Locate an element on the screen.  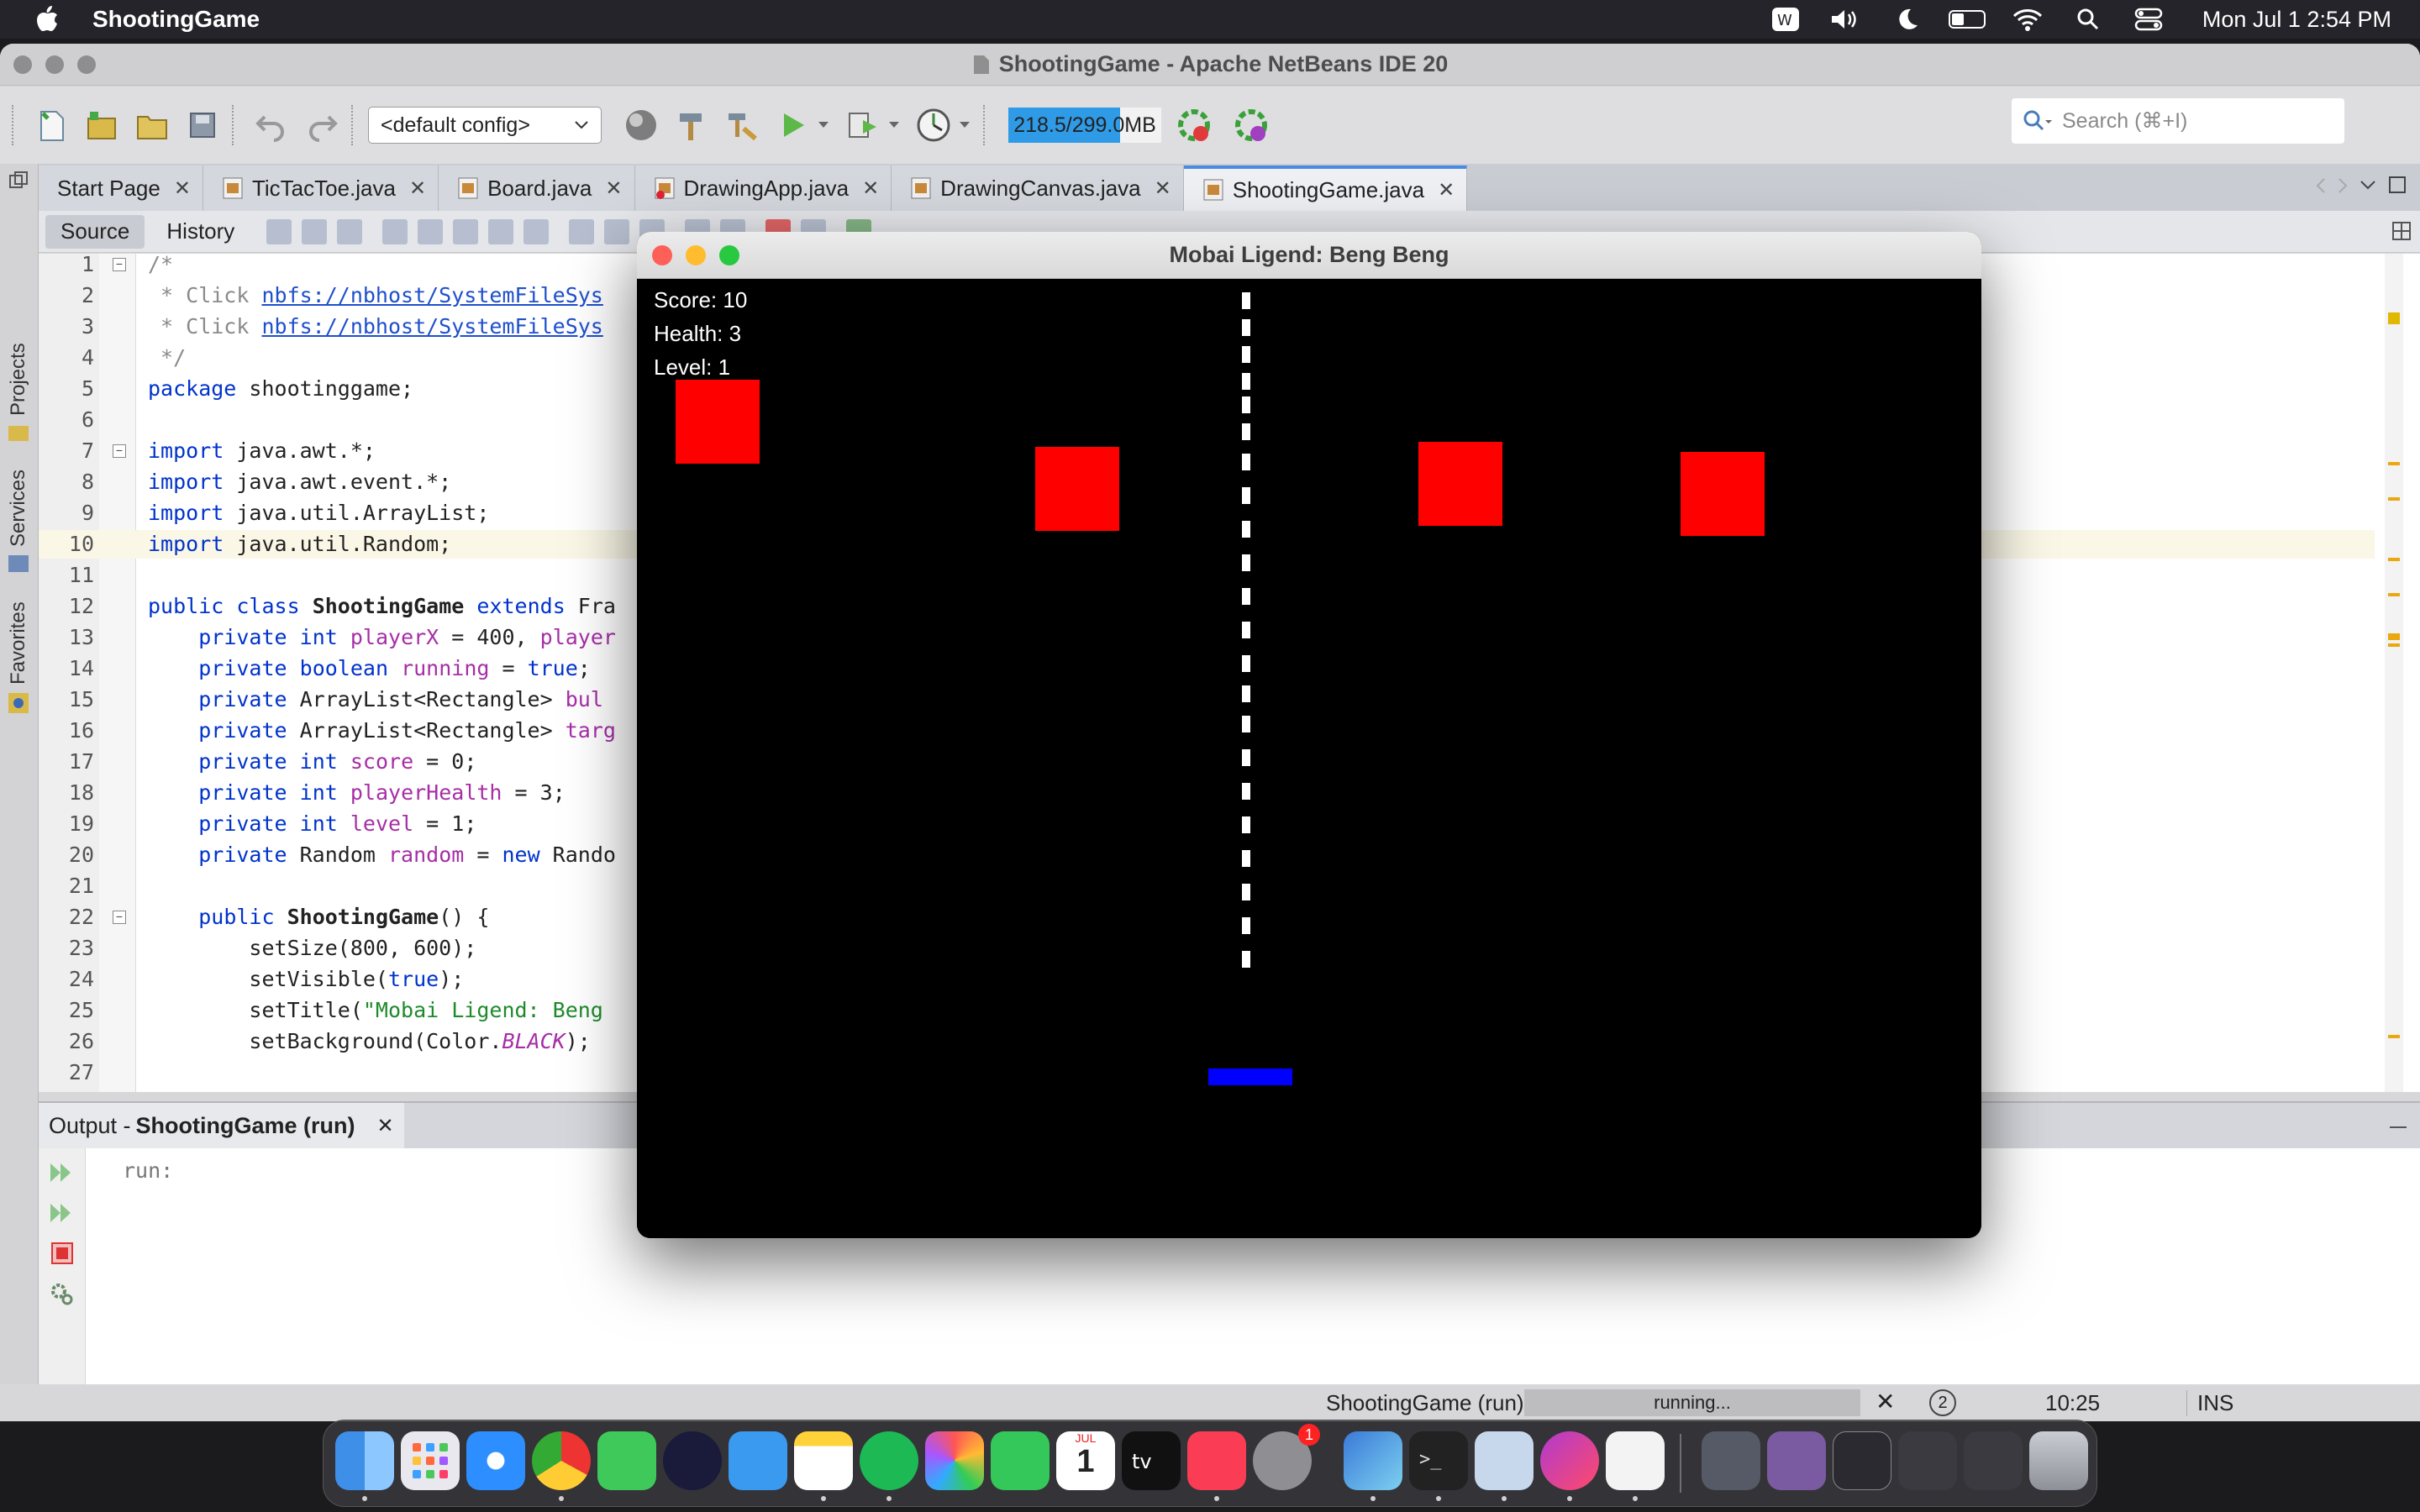
tab-scroll-left-icon is located at coordinates (2321, 185).